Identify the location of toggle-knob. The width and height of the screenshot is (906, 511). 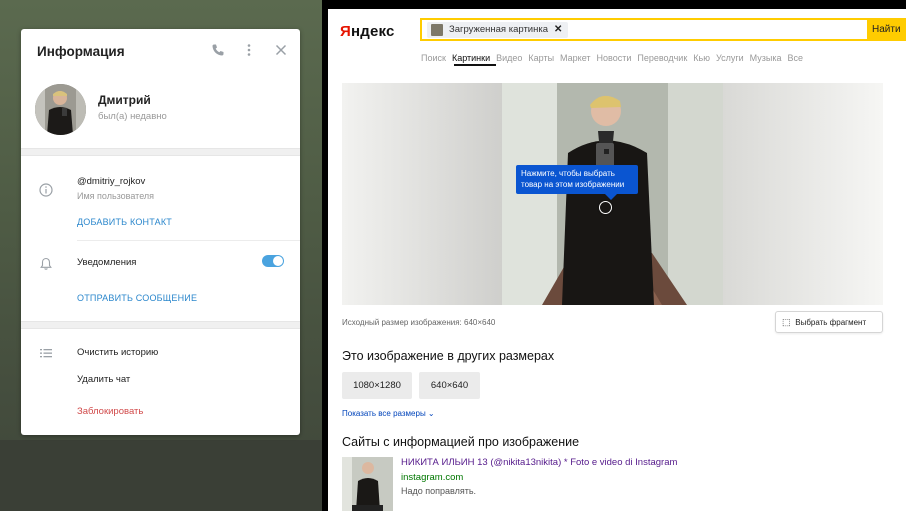
(278, 261).